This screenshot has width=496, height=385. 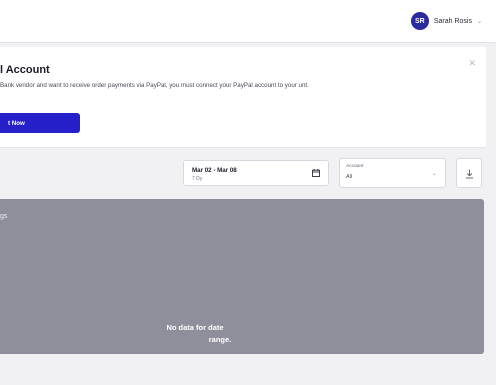 I want to click on user-name: Sarah Rosis, so click(x=452, y=21).